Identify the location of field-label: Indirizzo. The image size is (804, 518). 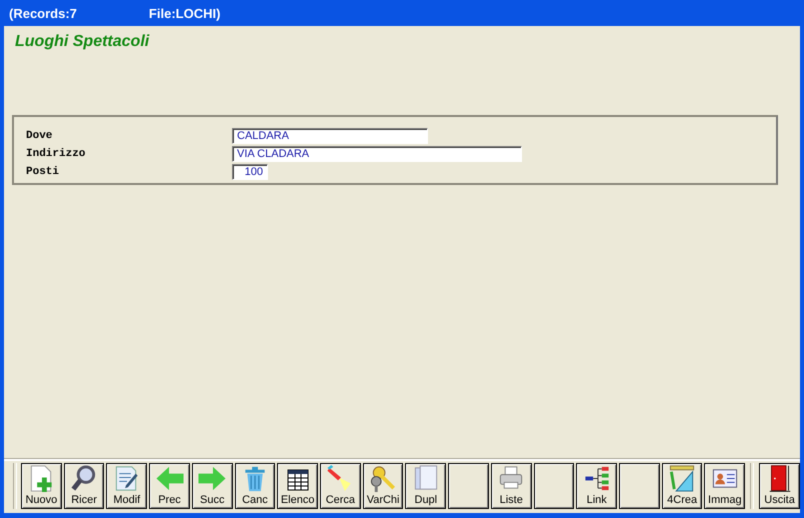
(56, 154).